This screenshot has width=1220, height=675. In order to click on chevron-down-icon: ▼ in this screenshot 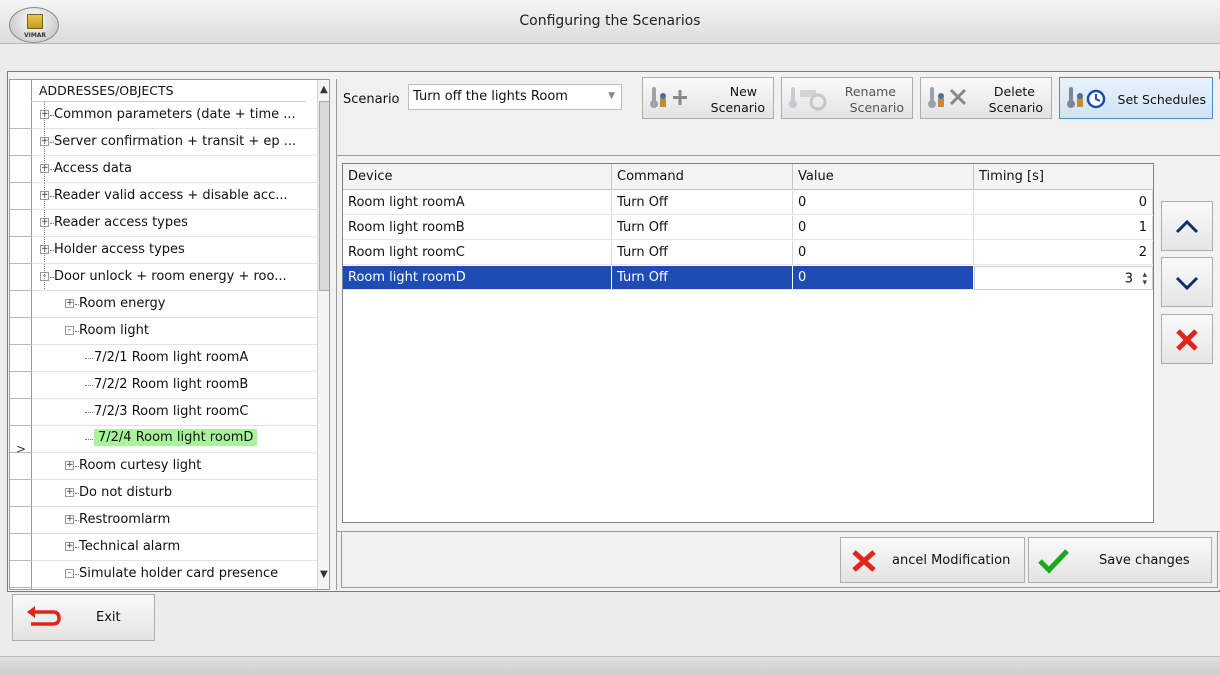, I will do `click(611, 96)`.